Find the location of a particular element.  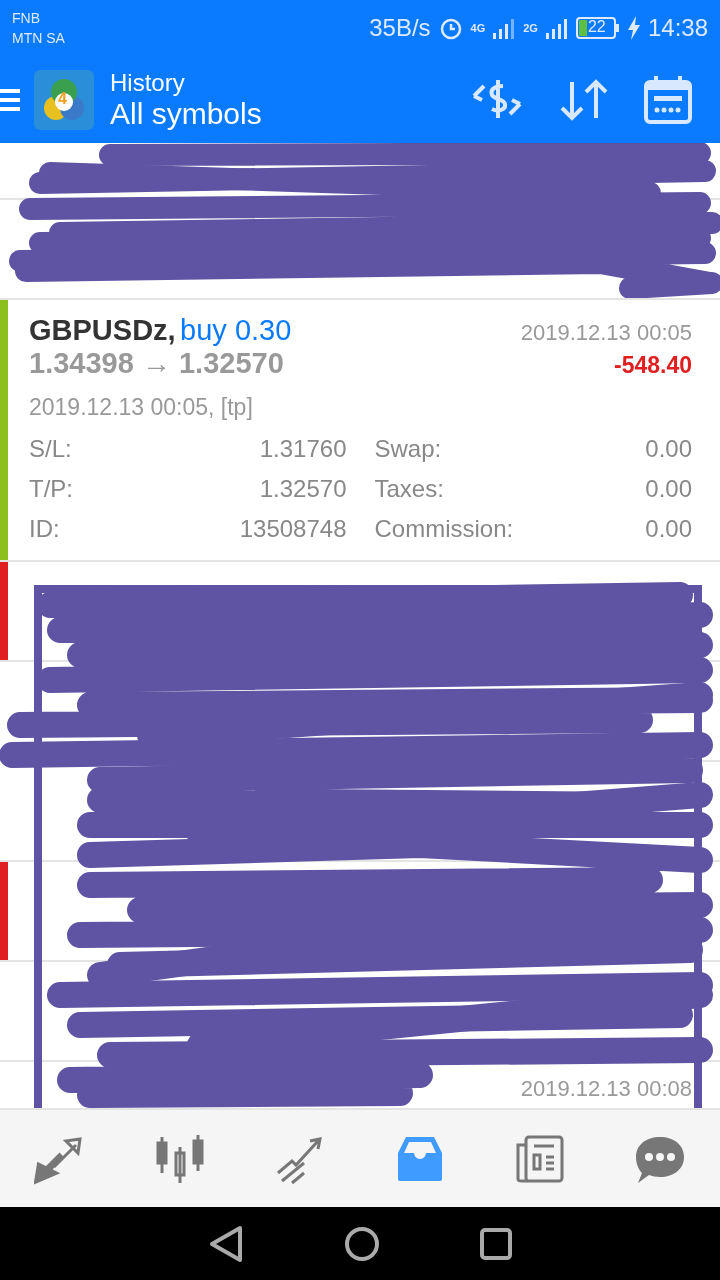

nav-tab is located at coordinates (180, 1158).